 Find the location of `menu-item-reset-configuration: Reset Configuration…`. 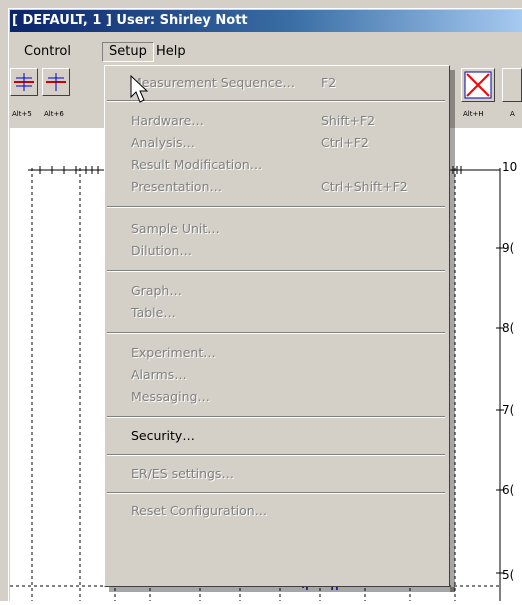

menu-item-reset-configuration: Reset Configuration… is located at coordinates (275, 511).